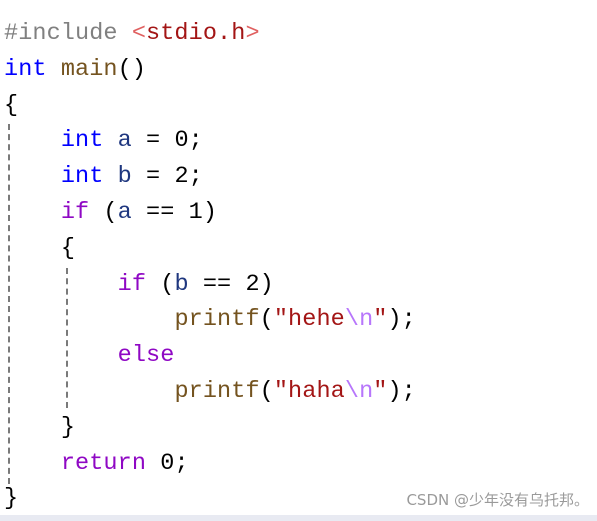 Image resolution: width=597 pixels, height=521 pixels. Describe the element at coordinates (252, 33) in the screenshot. I see `code-token-ang: >` at that location.